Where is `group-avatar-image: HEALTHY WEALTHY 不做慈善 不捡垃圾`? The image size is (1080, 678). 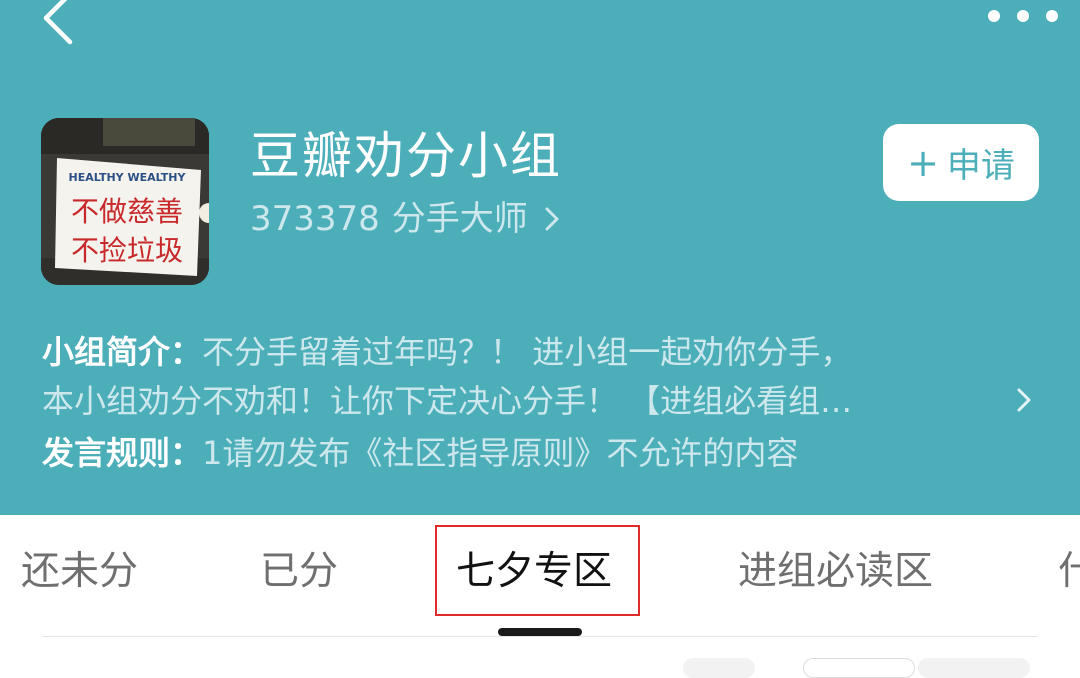 group-avatar-image: HEALTHY WEALTHY 不做慈善 不捡垃圾 is located at coordinates (125, 201).